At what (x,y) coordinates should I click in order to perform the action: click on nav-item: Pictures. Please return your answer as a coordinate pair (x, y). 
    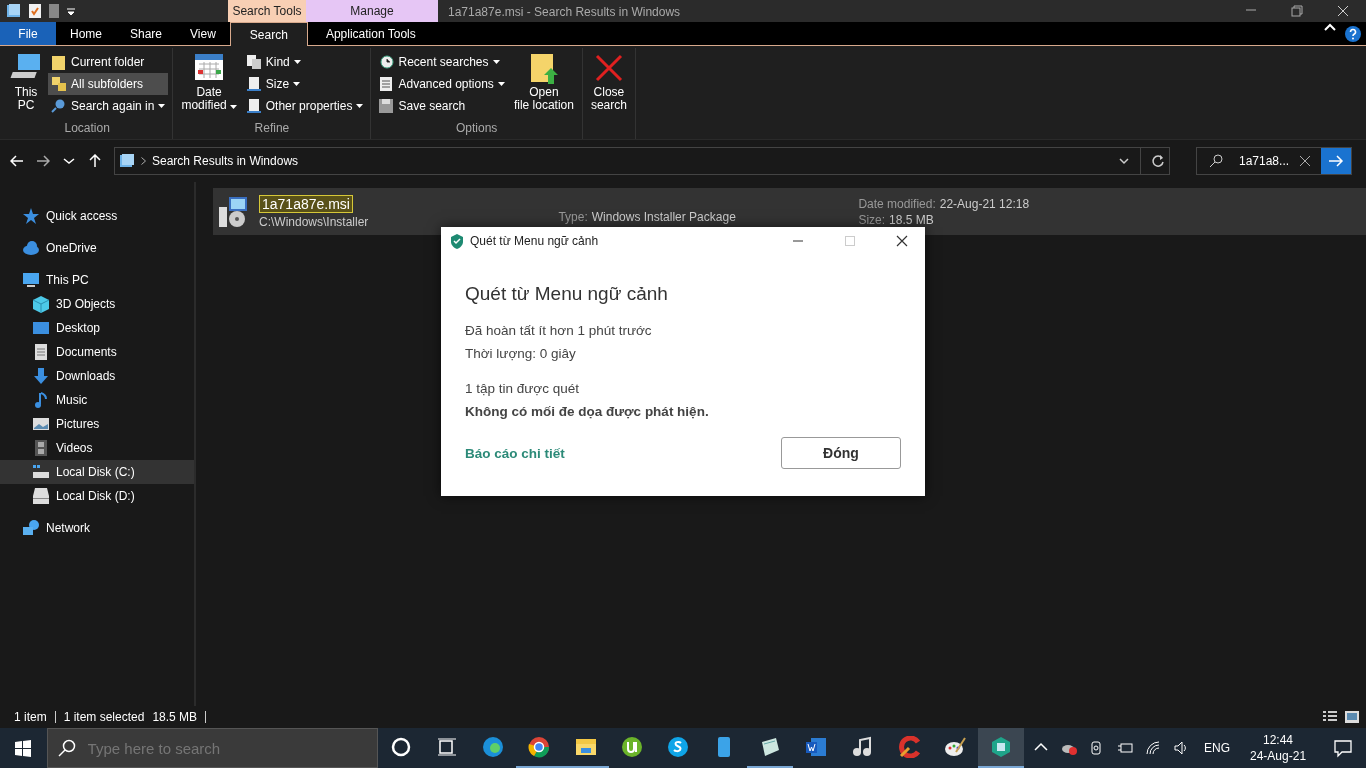
    Looking at the image, I should click on (97, 424).